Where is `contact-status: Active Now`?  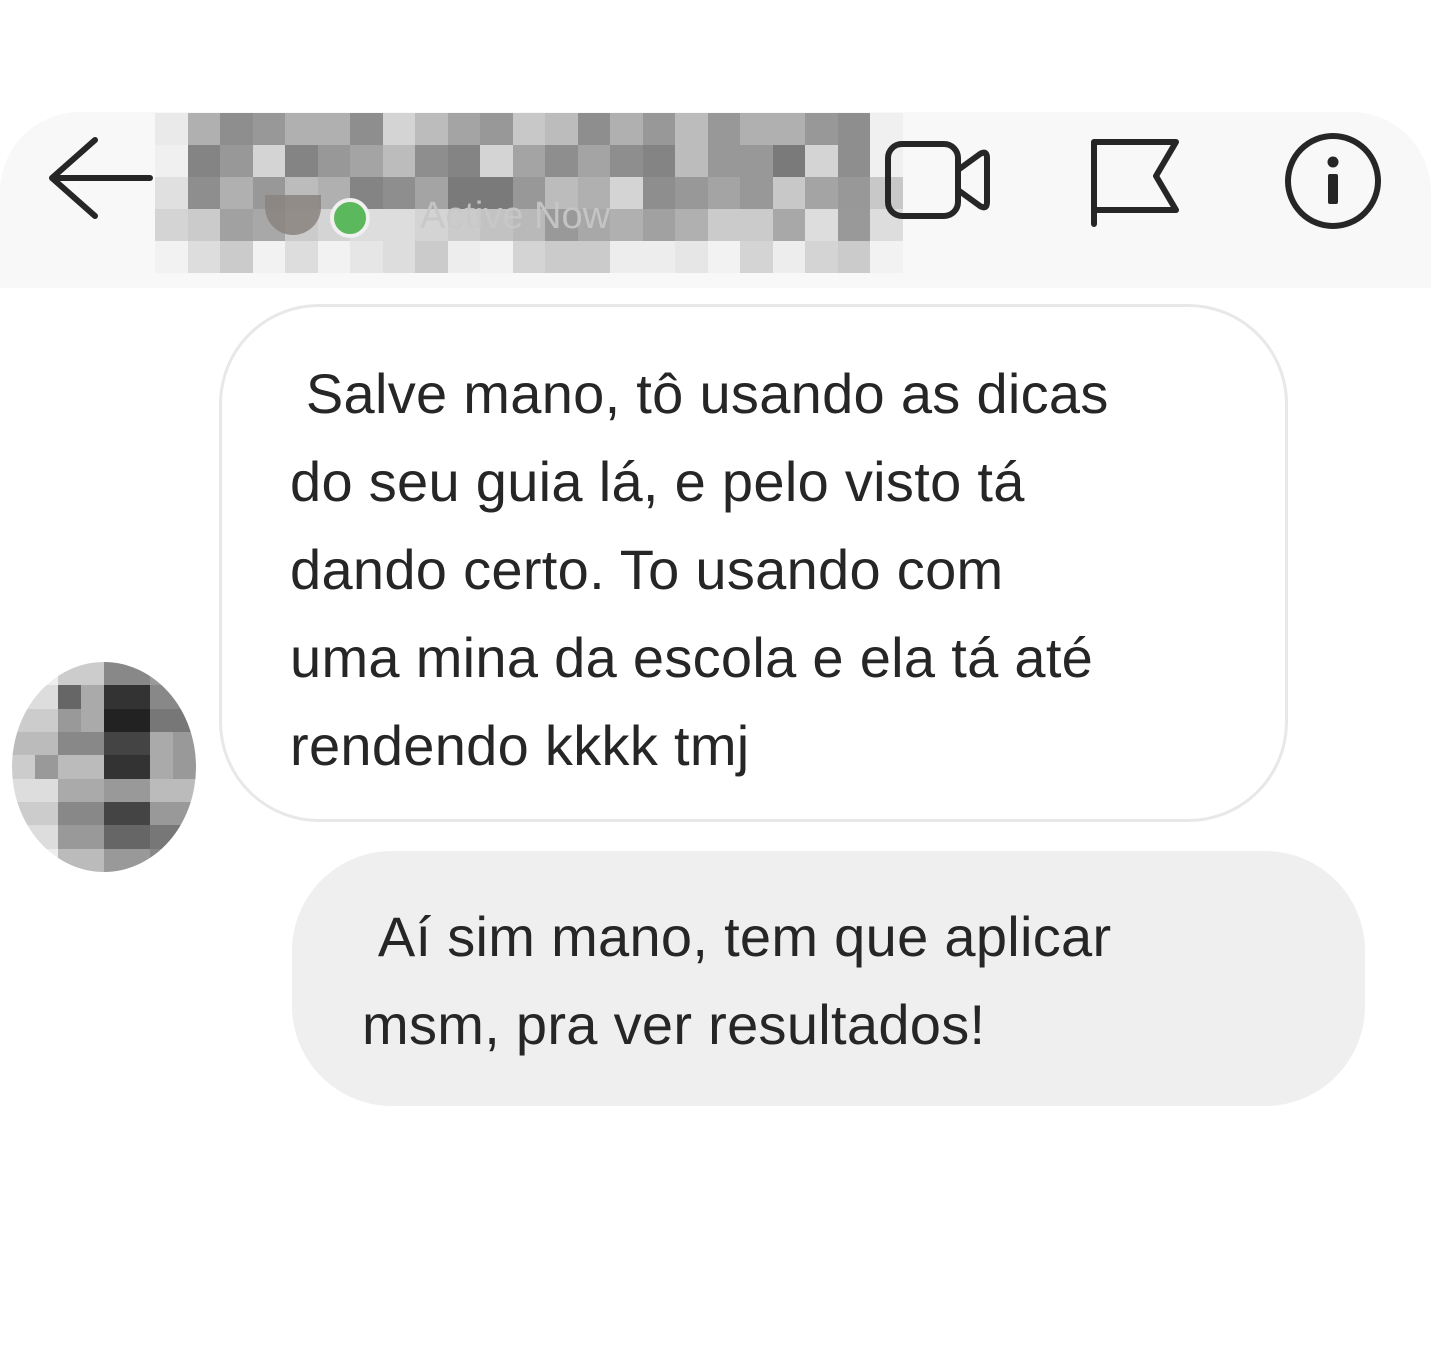
contact-status: Active Now is located at coordinates (515, 216).